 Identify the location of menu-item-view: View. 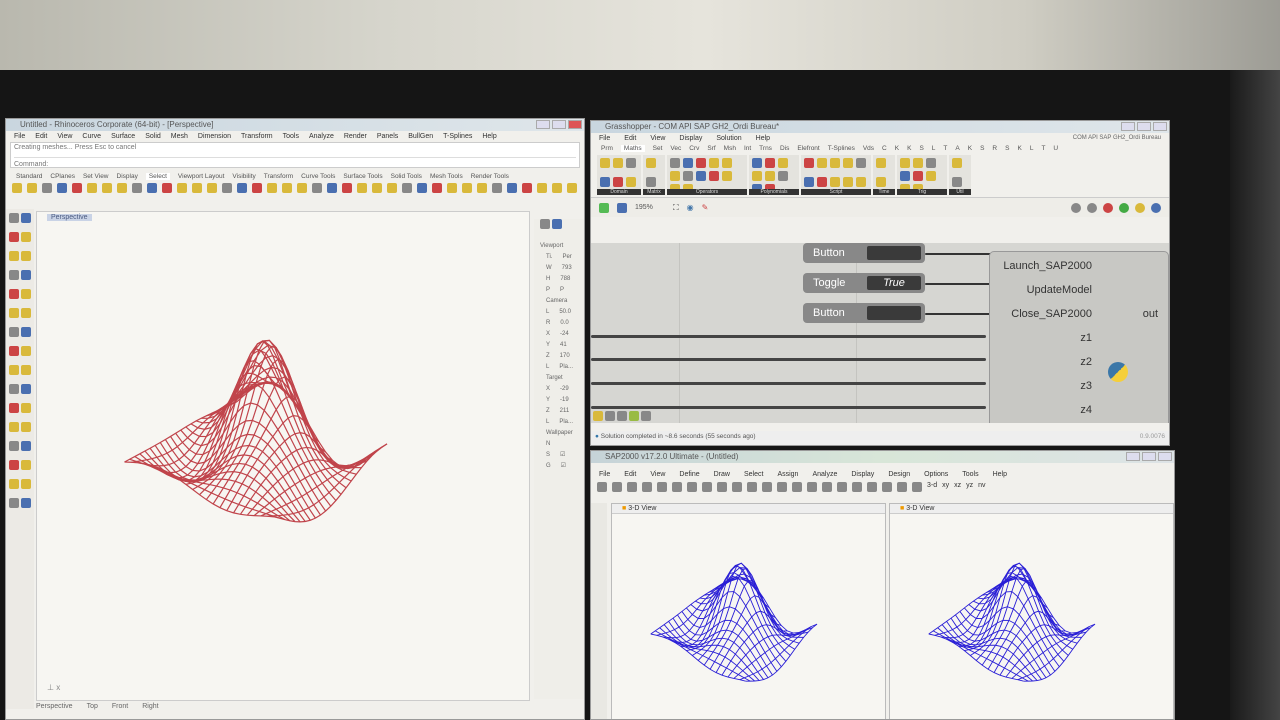
(657, 138).